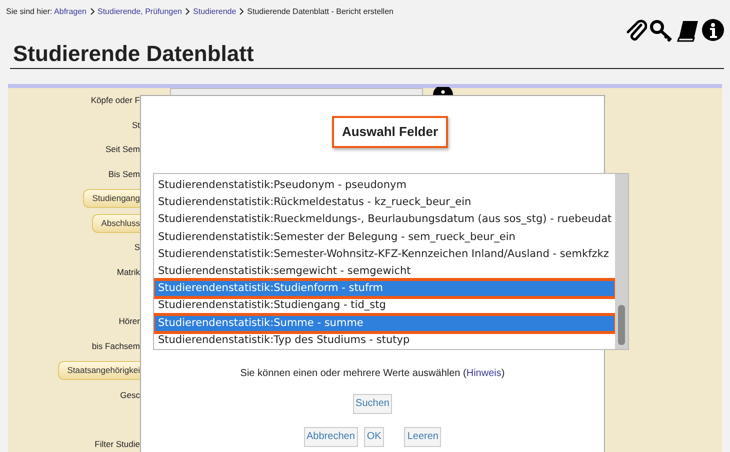  What do you see at coordinates (384, 271) in the screenshot?
I see `list-option: Studierendenstatistik:semgewicht - semgewicht` at bounding box center [384, 271].